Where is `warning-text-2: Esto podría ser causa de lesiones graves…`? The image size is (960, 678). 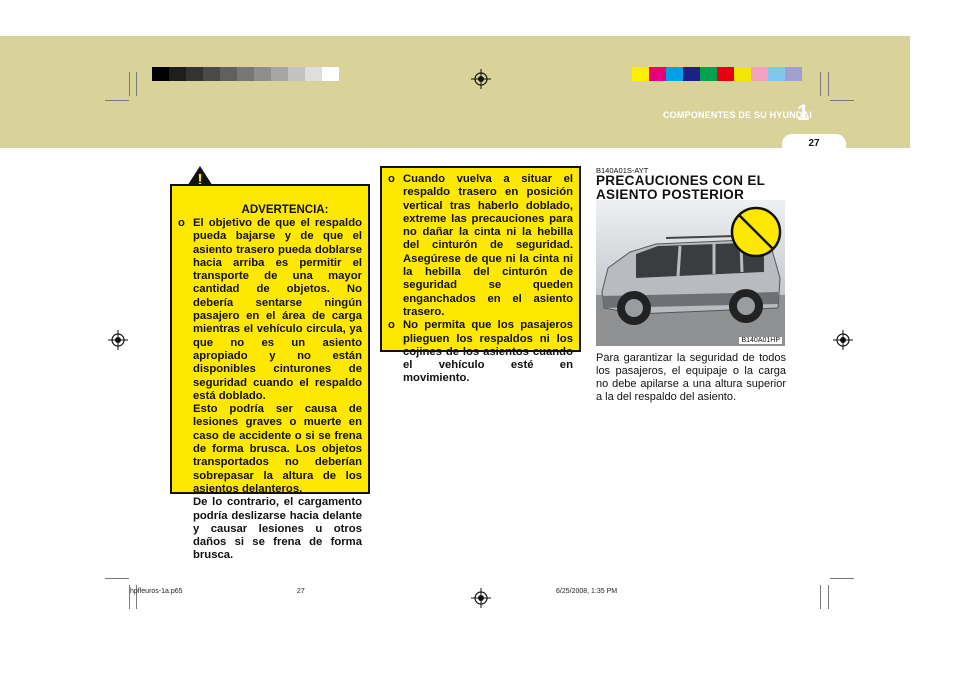 warning-text-2: Esto podría ser causa de lesiones graves… is located at coordinates (277, 449).